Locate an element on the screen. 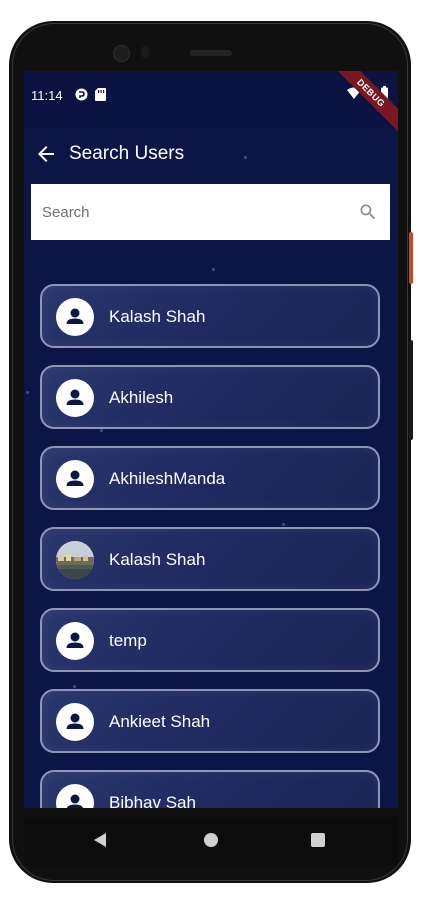 The image size is (421, 906). back-button is located at coordinates (46, 154).